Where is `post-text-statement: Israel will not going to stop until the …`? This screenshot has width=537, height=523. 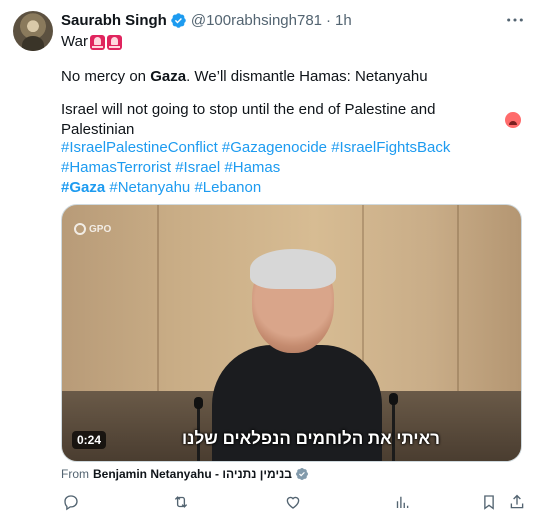 post-text-statement: Israel will not going to stop until the … is located at coordinates (248, 119).